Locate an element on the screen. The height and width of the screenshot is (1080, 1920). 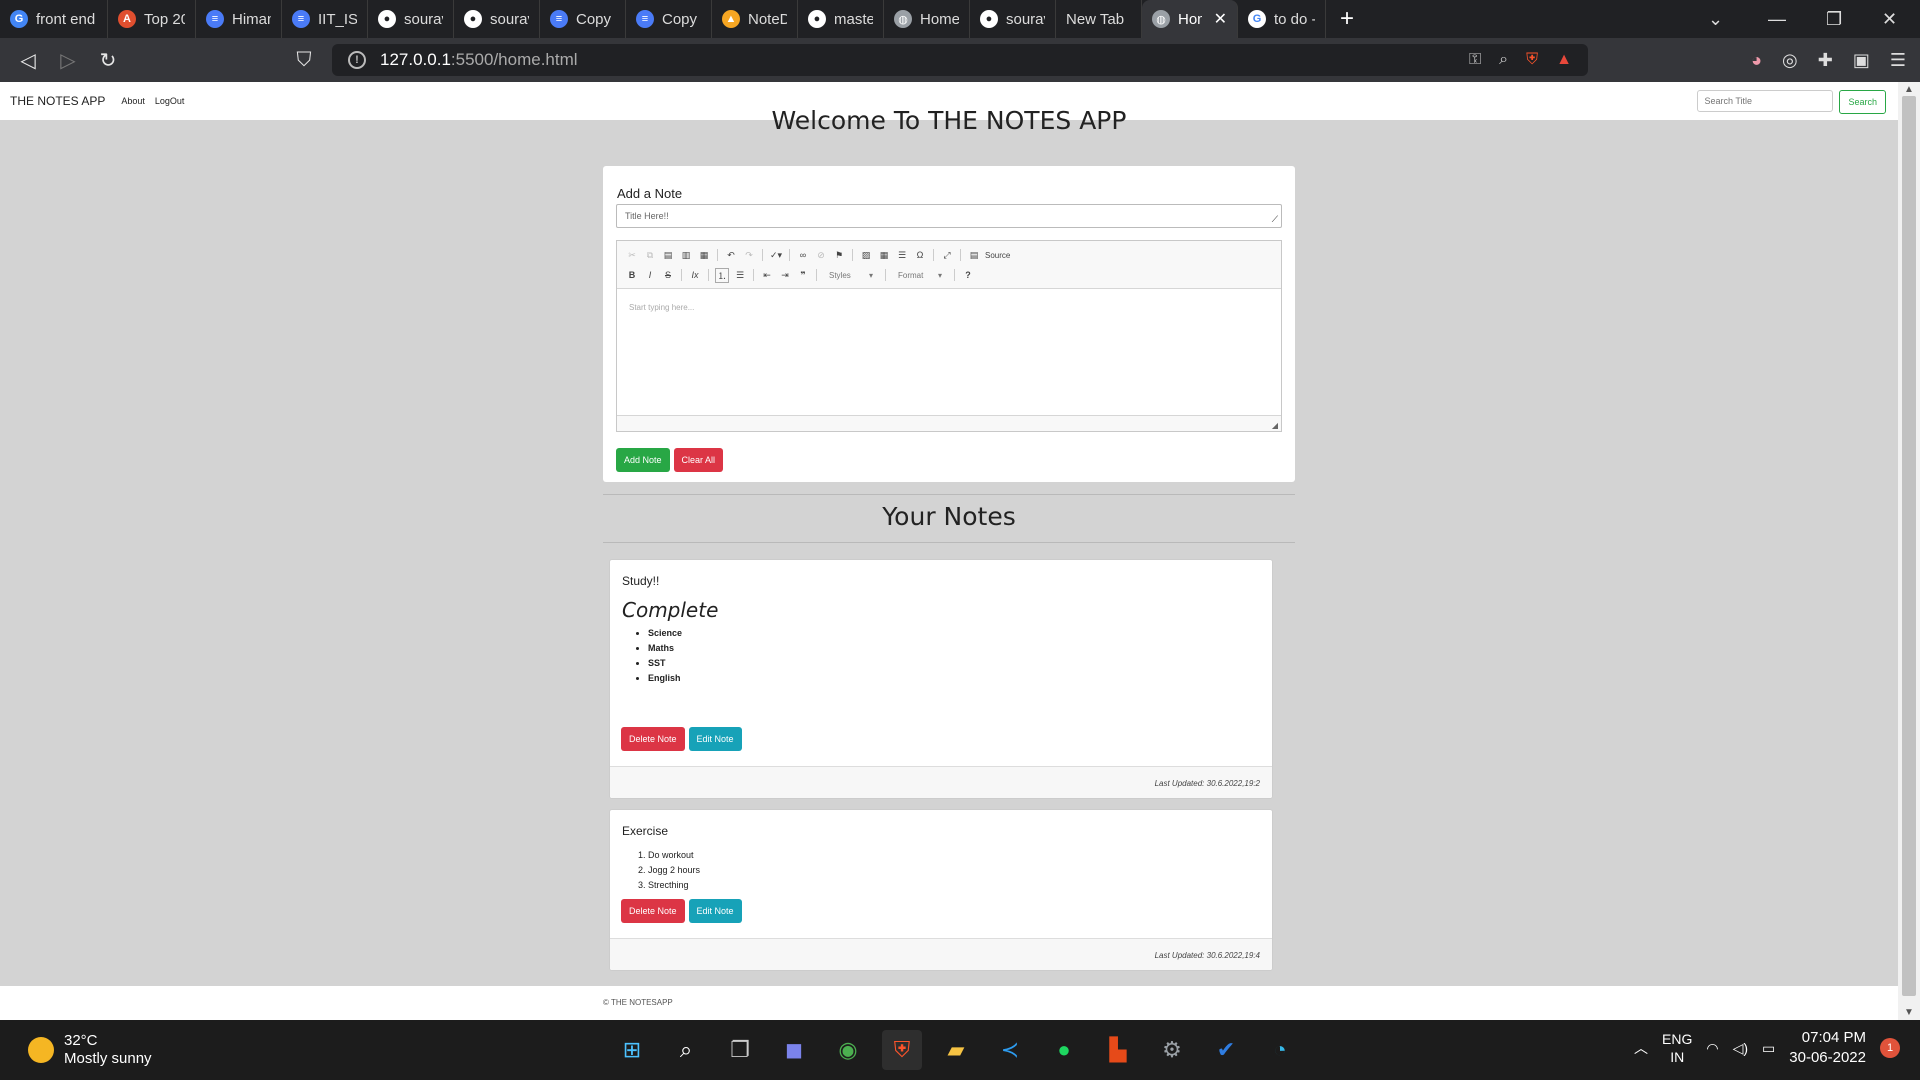
italic-icon: I is located at coordinates (650, 275).